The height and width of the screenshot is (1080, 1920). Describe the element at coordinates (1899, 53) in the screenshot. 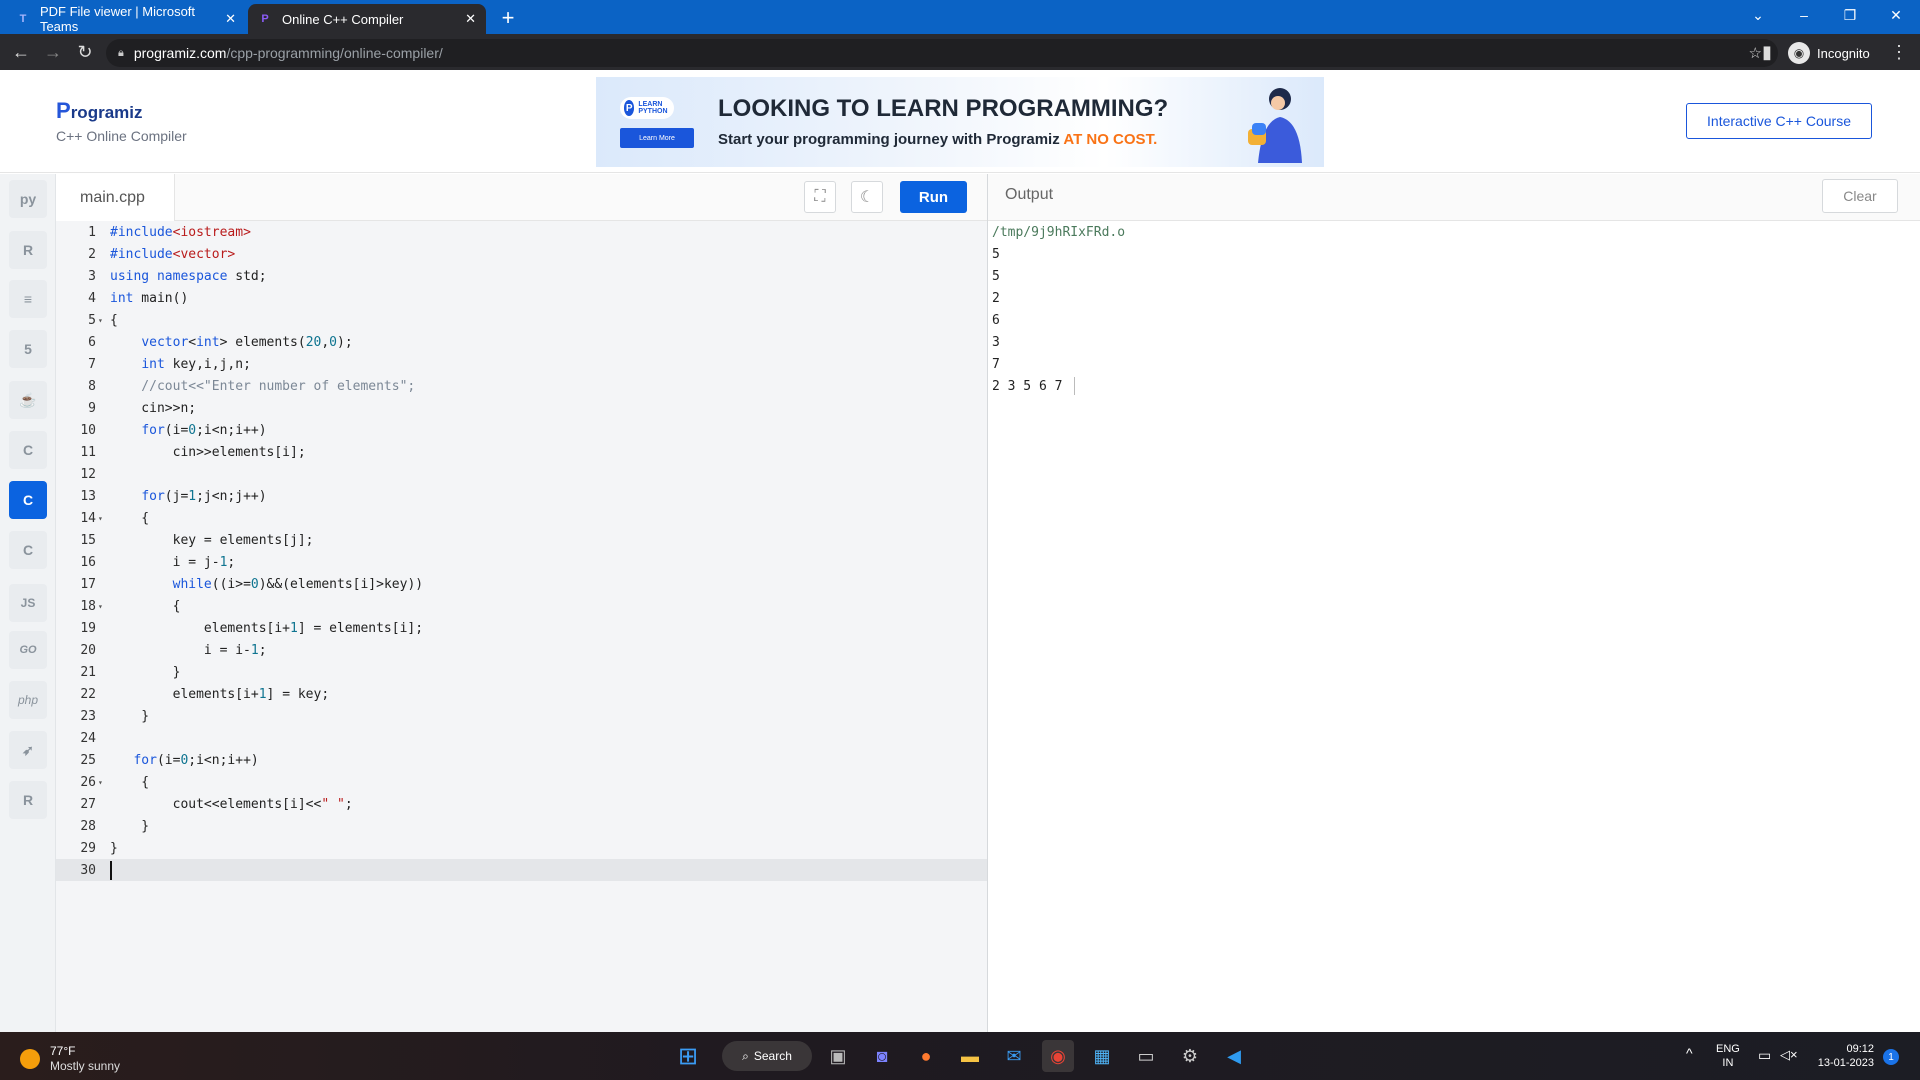

I see `menu-kebab-icon: ⋮` at that location.